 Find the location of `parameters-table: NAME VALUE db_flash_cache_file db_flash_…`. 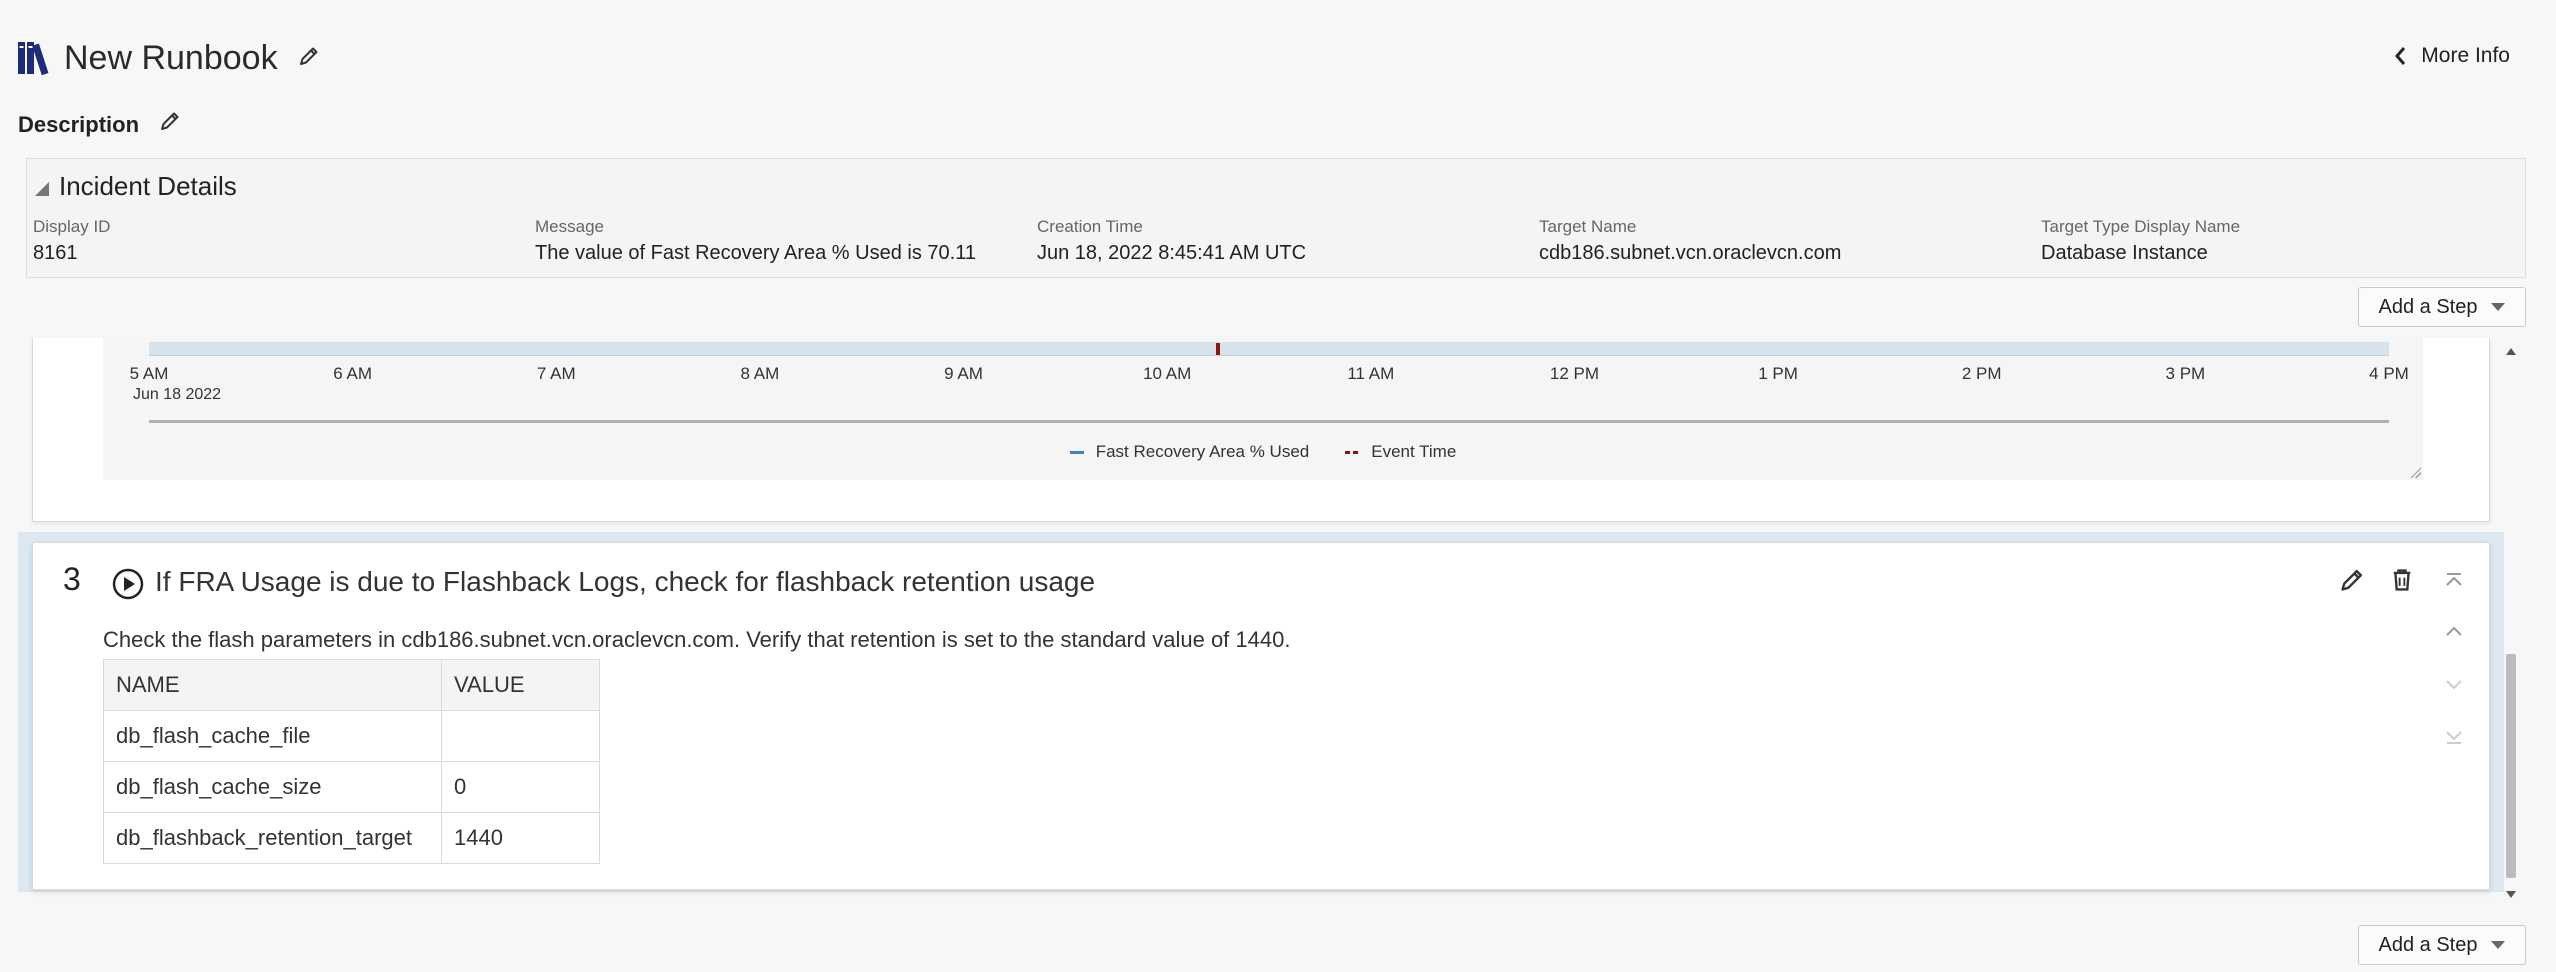

parameters-table: NAME VALUE db_flash_cache_file db_flash_… is located at coordinates (351, 761).